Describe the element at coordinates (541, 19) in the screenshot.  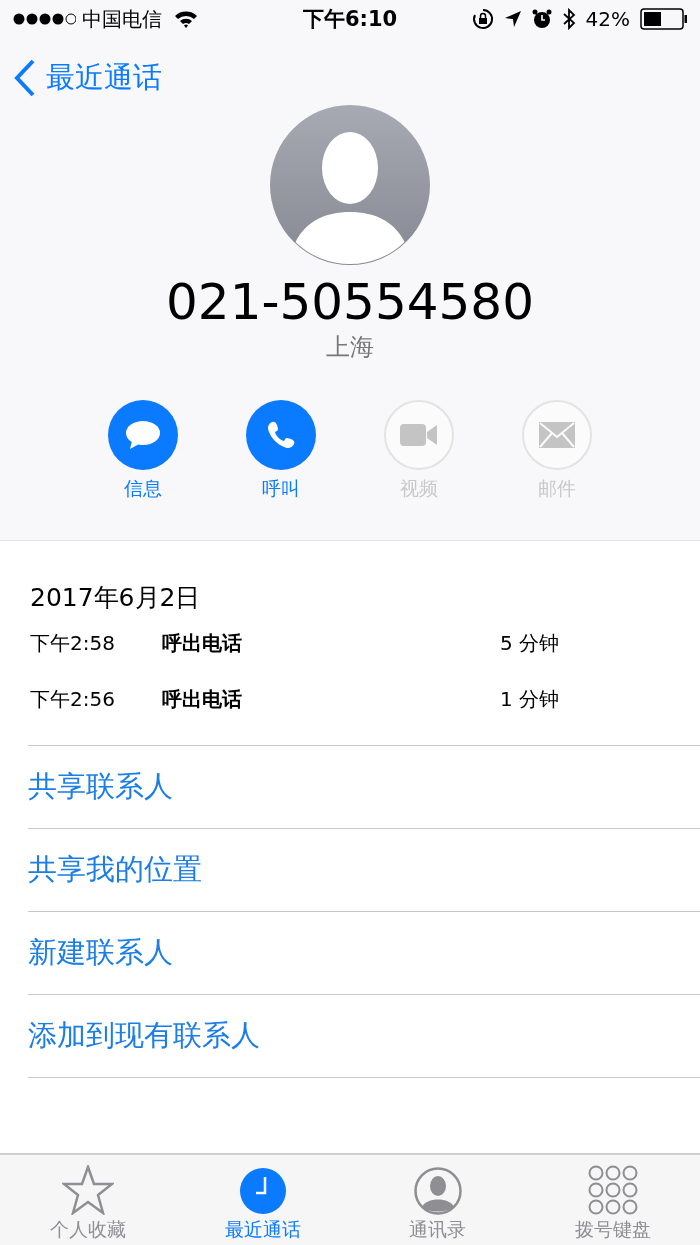
I see `alarm-clock-icon` at that location.